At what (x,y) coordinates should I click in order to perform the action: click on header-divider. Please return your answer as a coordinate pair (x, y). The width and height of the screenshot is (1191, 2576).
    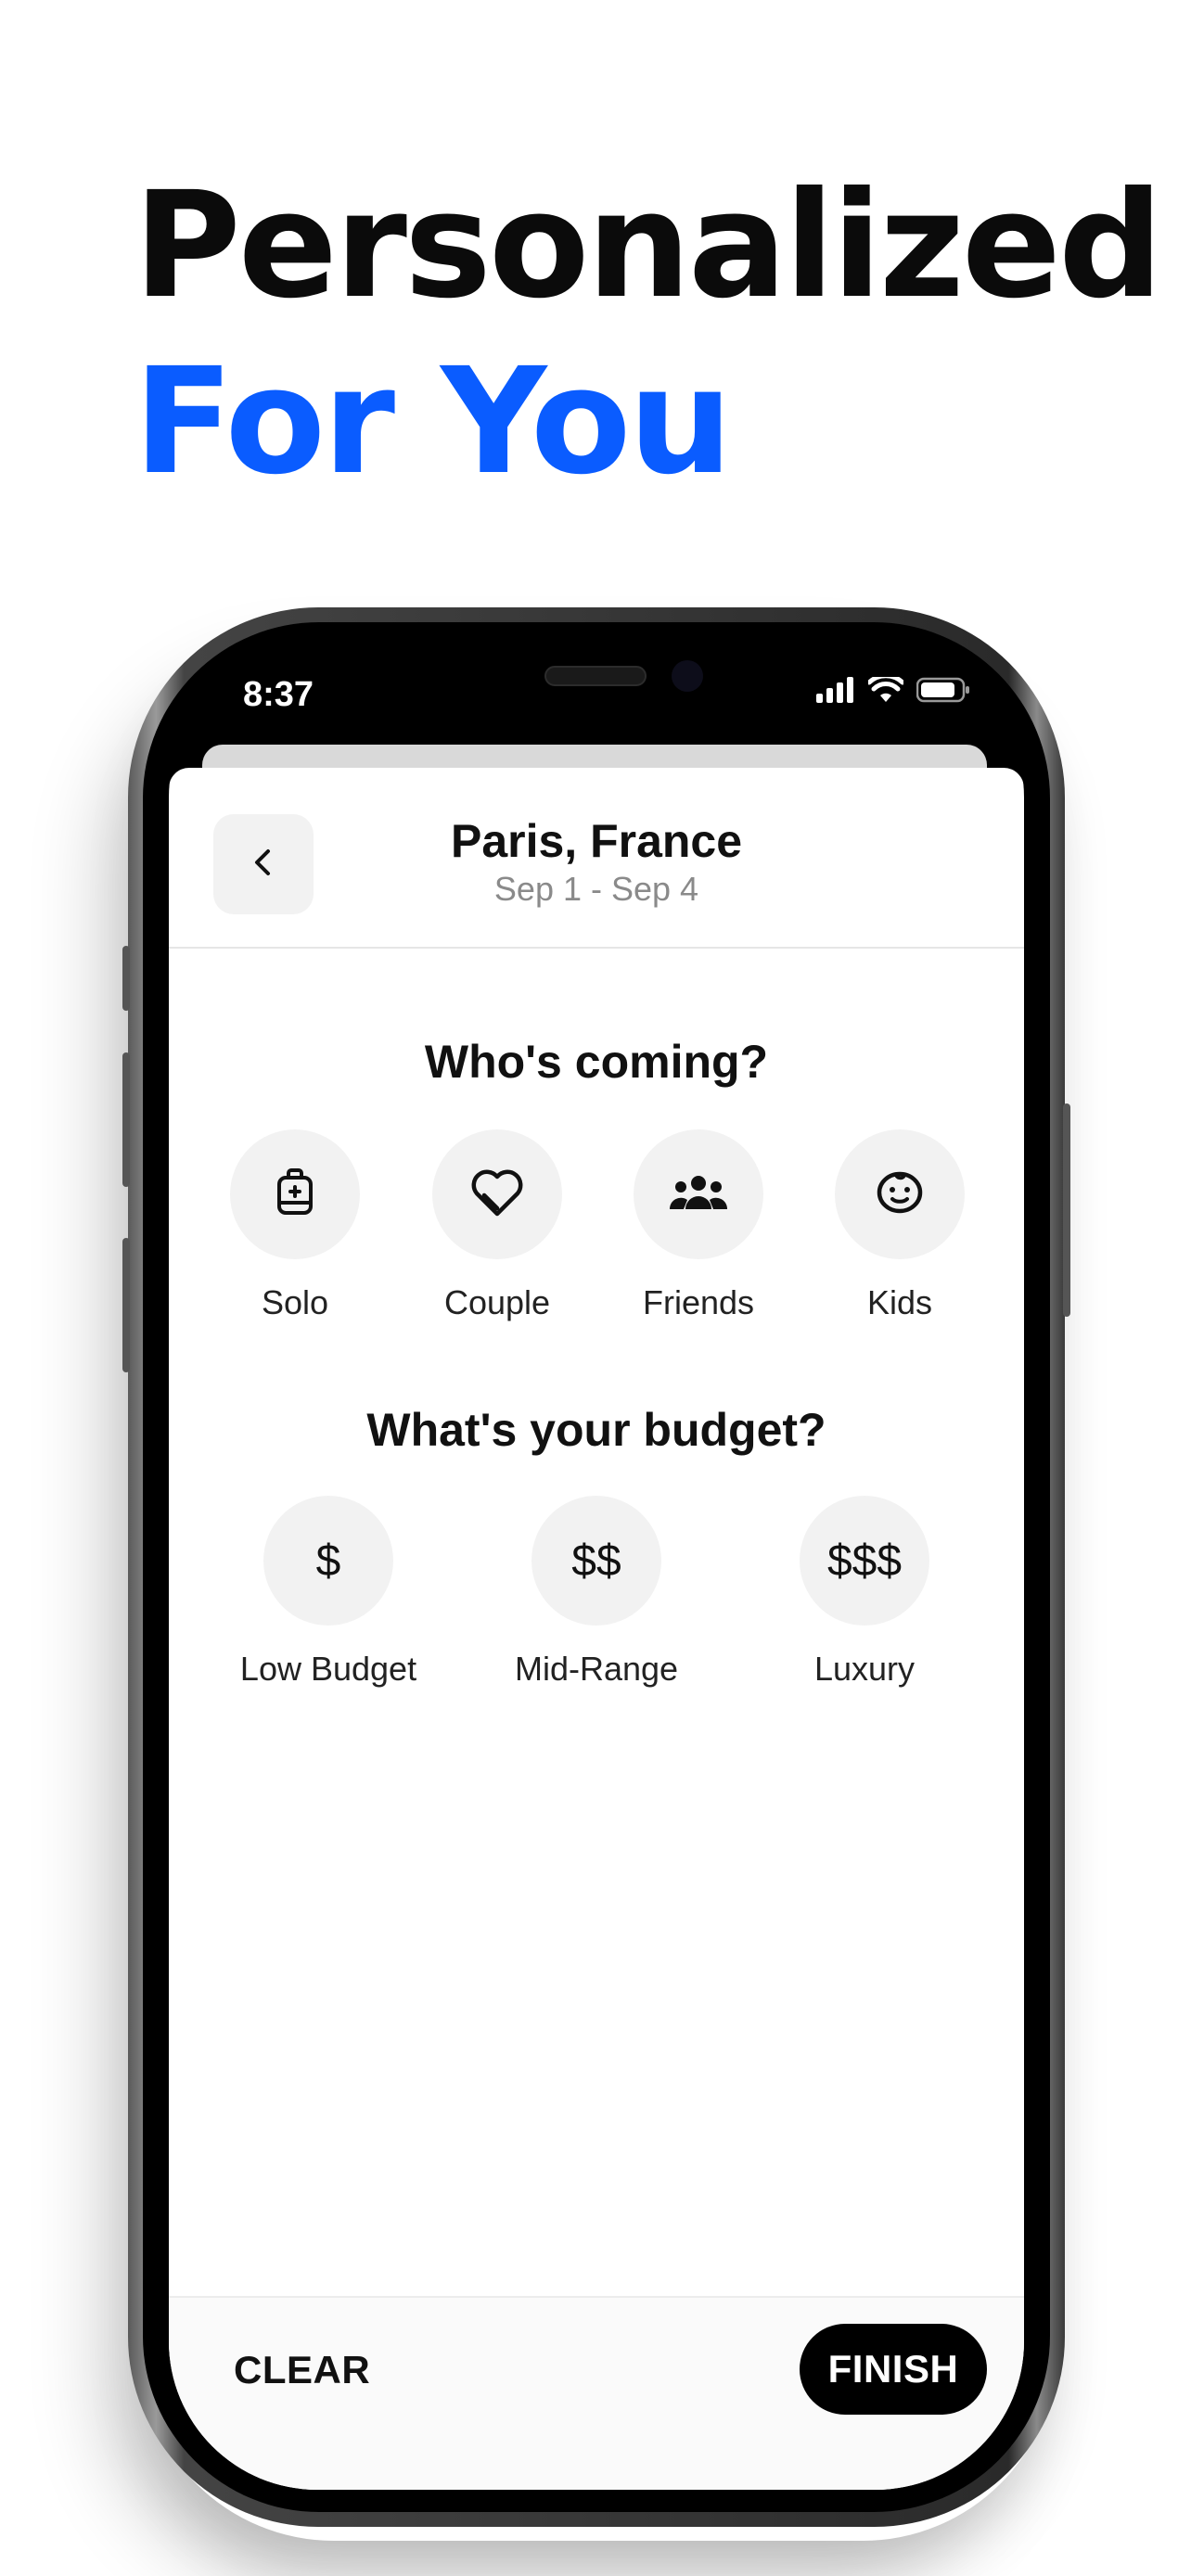
    Looking at the image, I should click on (597, 948).